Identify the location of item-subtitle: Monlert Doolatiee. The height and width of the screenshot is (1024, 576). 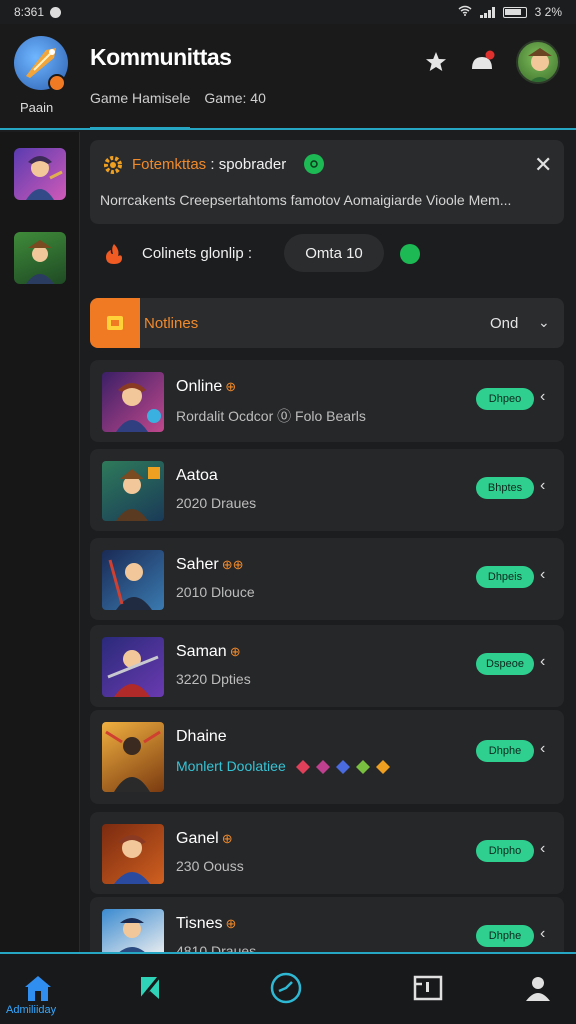
(289, 767).